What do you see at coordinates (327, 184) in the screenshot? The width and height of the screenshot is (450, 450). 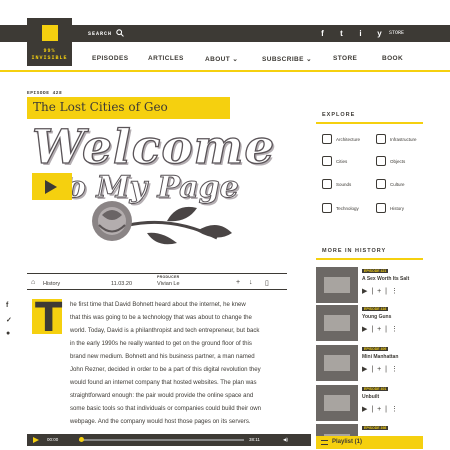 I see `sounds-icon` at bounding box center [327, 184].